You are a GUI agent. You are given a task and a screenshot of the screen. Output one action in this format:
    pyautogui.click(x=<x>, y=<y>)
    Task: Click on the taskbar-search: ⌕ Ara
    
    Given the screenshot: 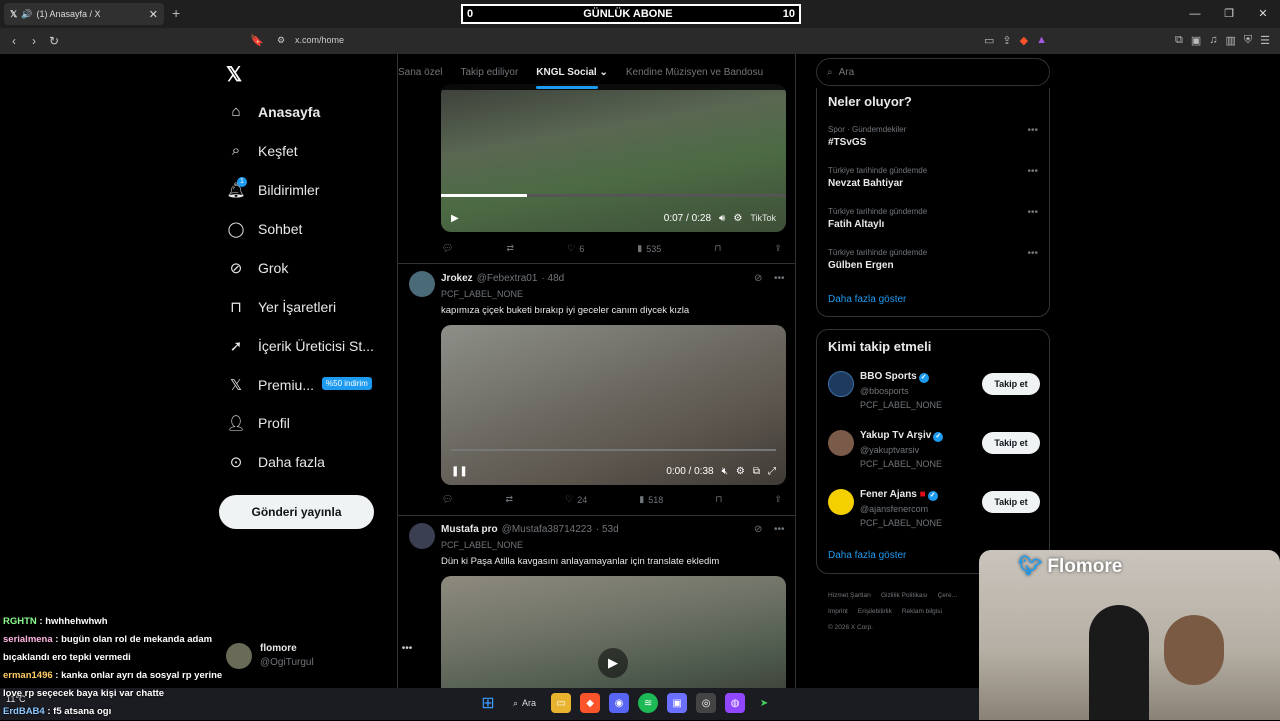 What is the action you would take?
    pyautogui.click(x=524, y=703)
    